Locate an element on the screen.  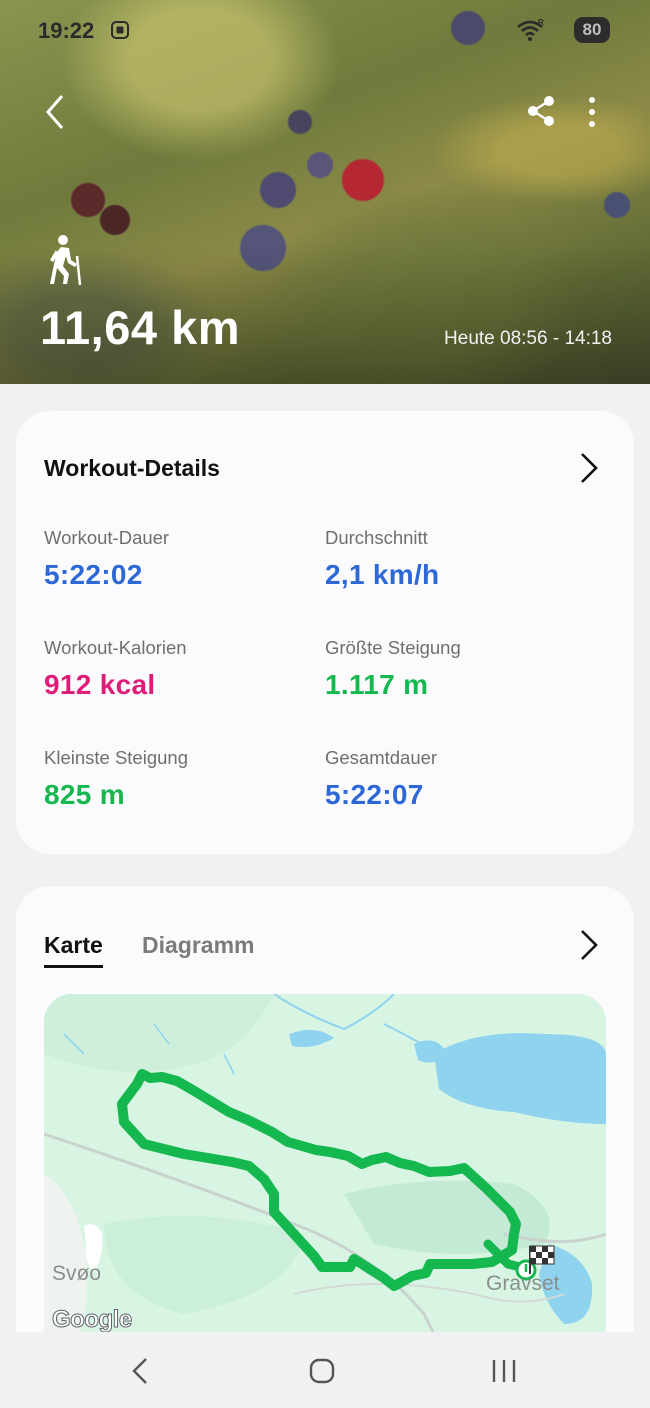
recent-apps-icon is located at coordinates (504, 1371).